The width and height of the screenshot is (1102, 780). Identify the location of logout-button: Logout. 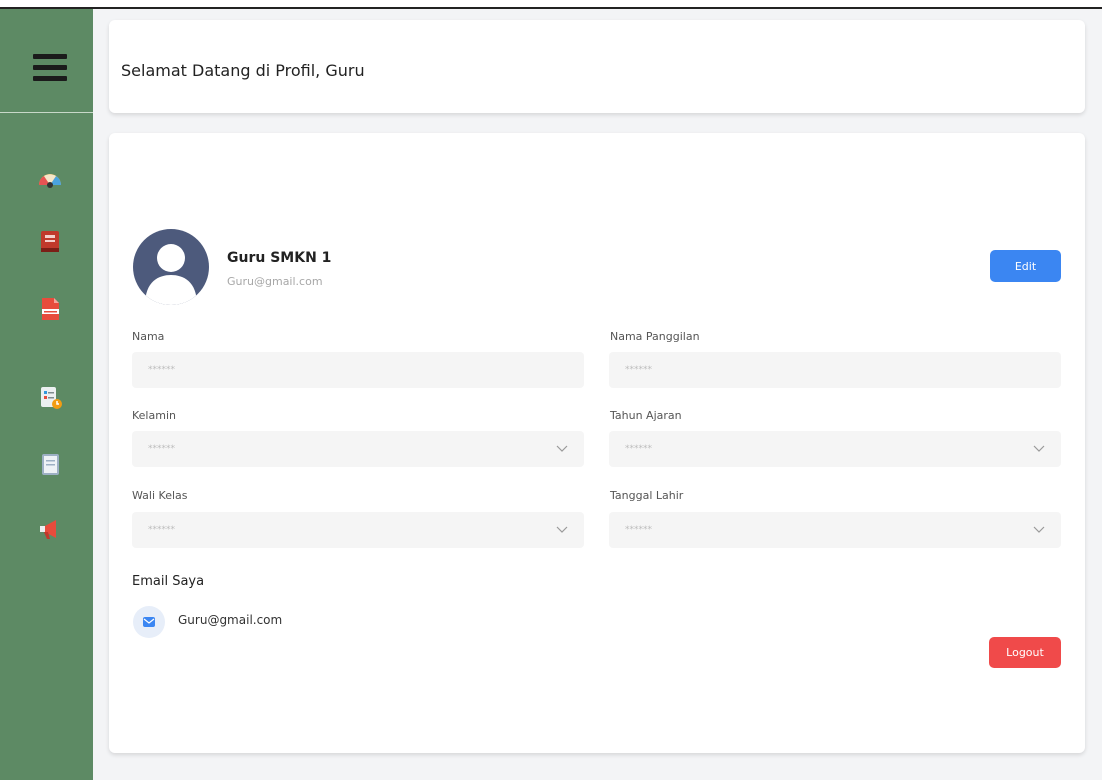
(1025, 652).